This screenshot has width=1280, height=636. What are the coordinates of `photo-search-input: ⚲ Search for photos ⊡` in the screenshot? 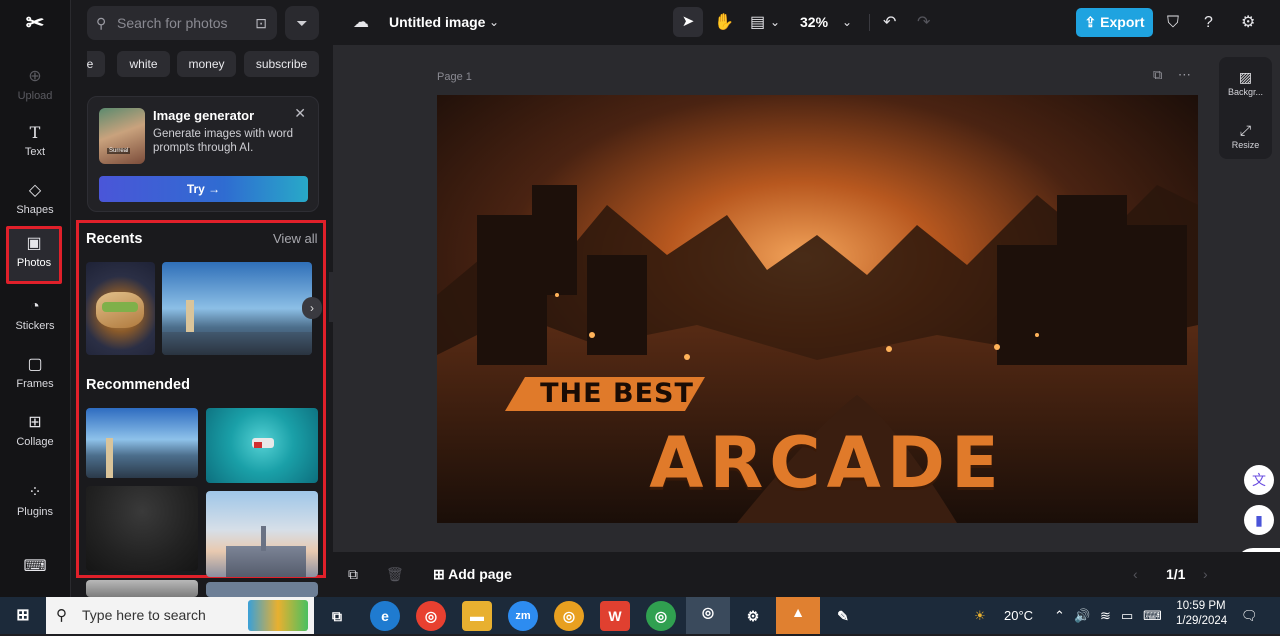 It's located at (182, 23).